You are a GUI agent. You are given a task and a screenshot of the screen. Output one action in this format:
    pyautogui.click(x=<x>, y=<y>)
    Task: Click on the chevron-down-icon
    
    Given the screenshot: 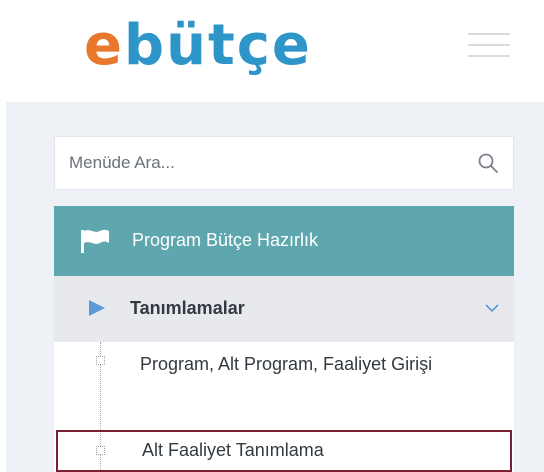 What is the action you would take?
    pyautogui.click(x=492, y=308)
    